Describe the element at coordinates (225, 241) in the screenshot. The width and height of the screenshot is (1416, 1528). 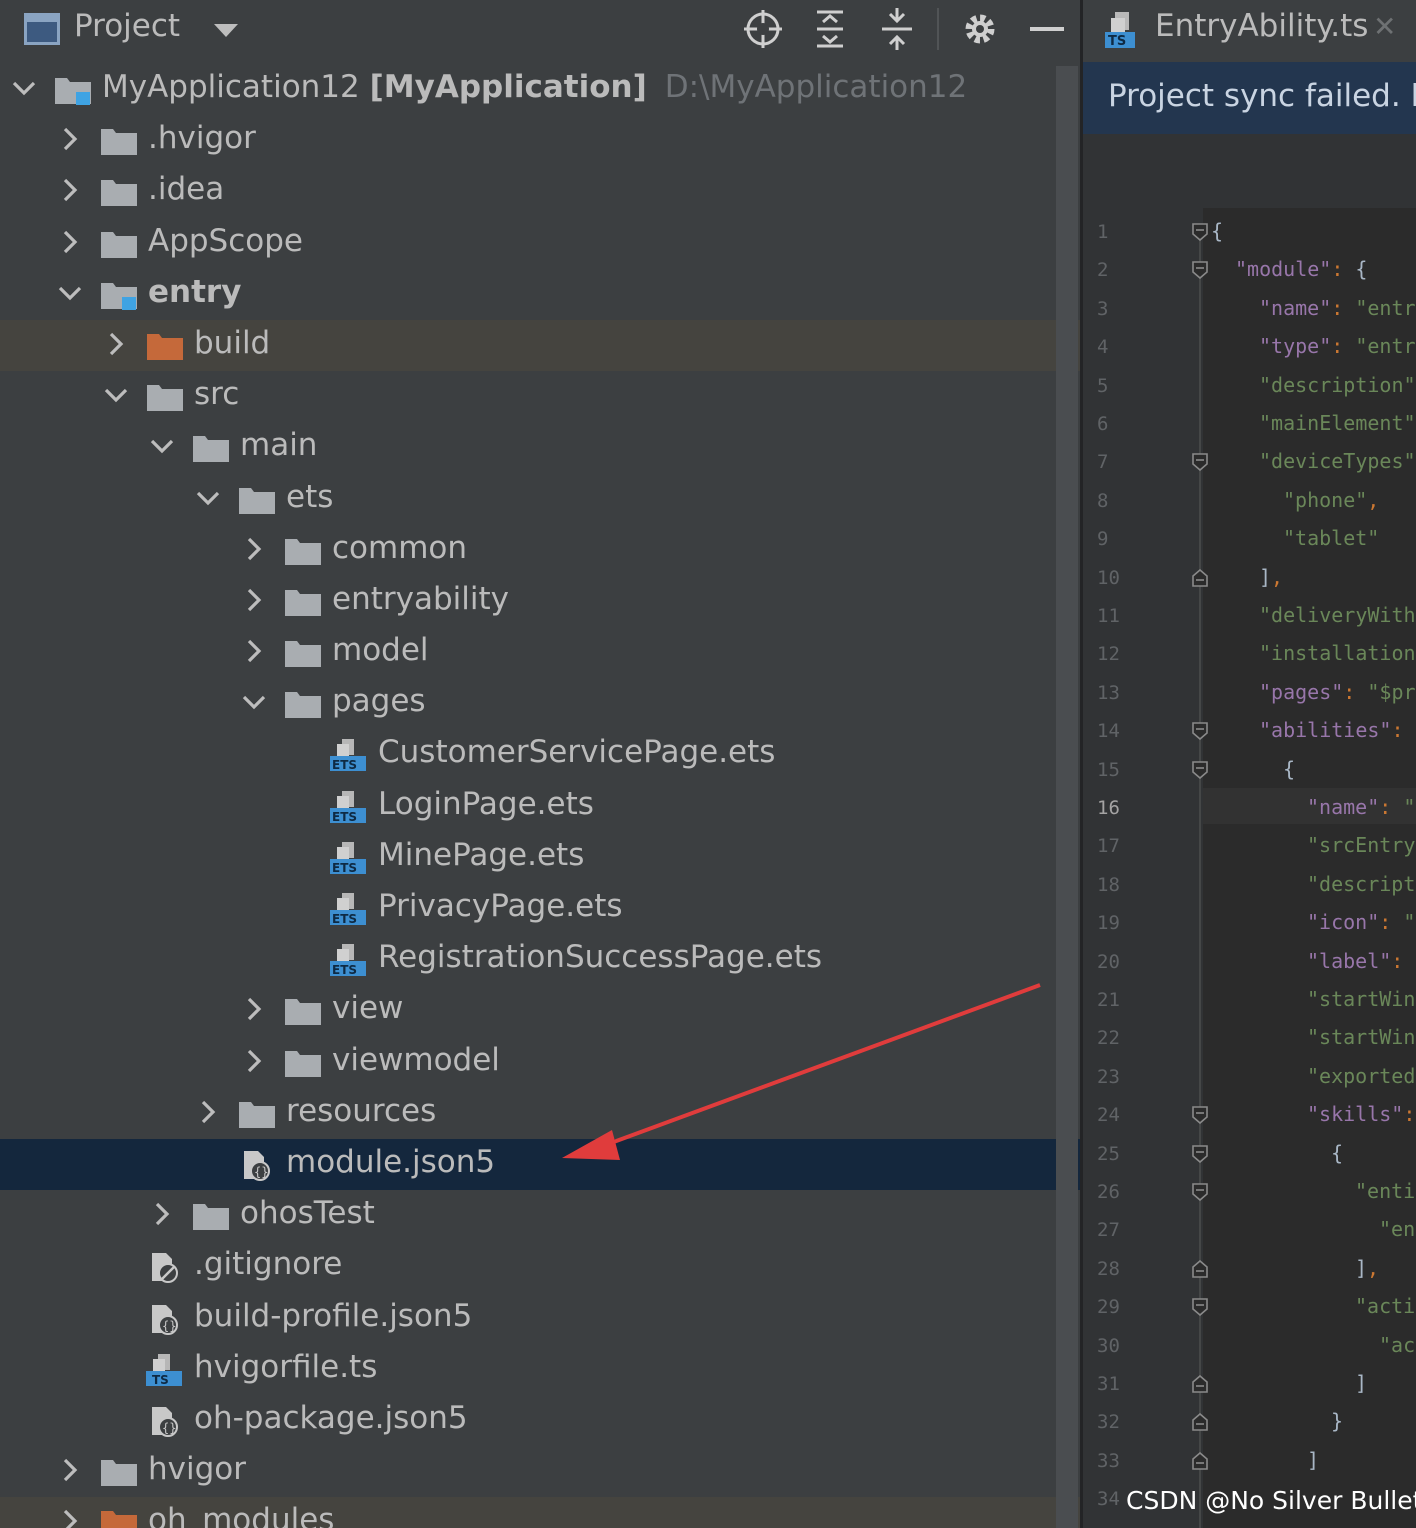
I see `tree-item-label: AppScope` at that location.